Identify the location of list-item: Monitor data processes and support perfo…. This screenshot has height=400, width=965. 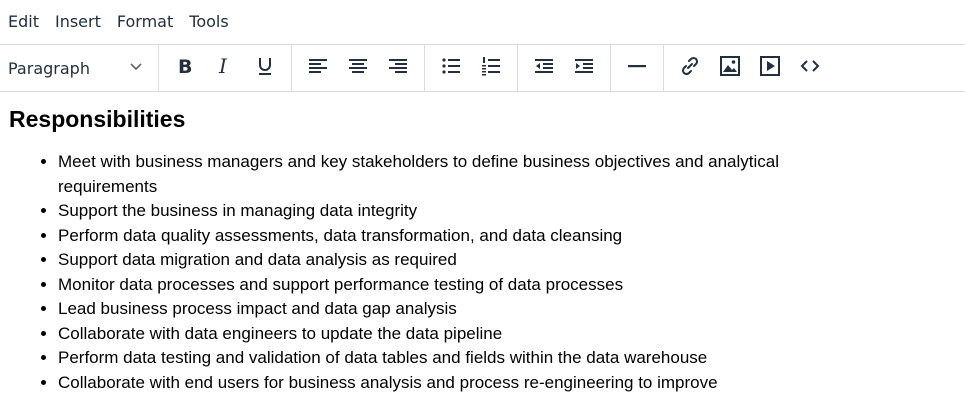
(423, 285).